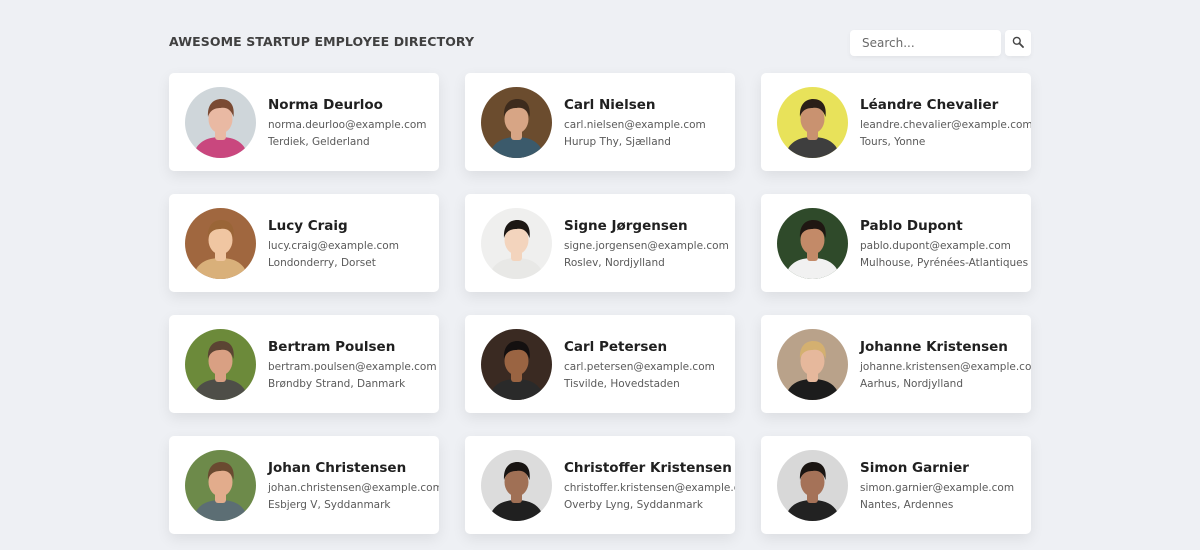 The height and width of the screenshot is (550, 1200). What do you see at coordinates (337, 467) in the screenshot?
I see `employee-name: Johan Christensen` at bounding box center [337, 467].